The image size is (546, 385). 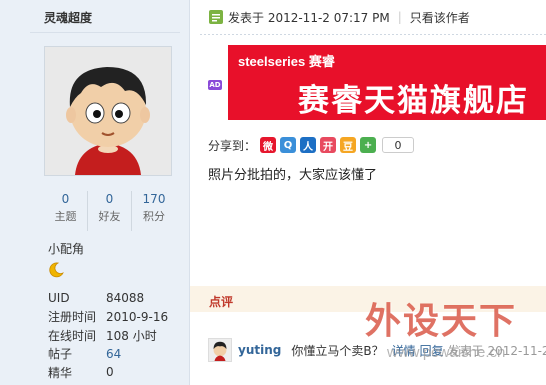 I want to click on ad-banner: steelseries 赛睿 赛睿天猫旗舰店, so click(x=387, y=82).